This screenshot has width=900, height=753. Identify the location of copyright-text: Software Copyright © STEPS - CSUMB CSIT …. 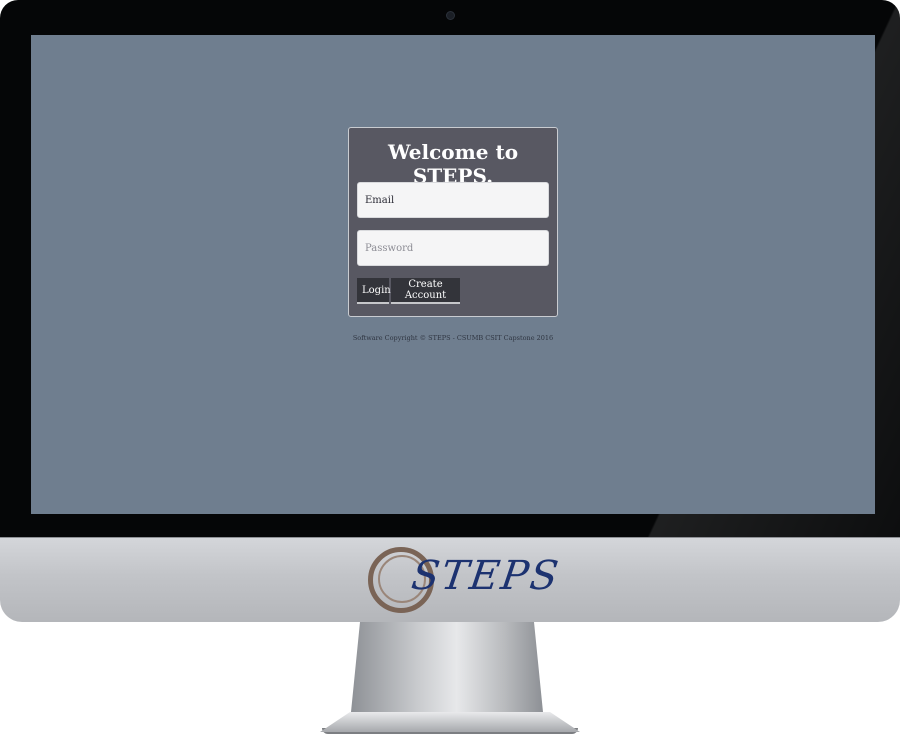
(453, 338).